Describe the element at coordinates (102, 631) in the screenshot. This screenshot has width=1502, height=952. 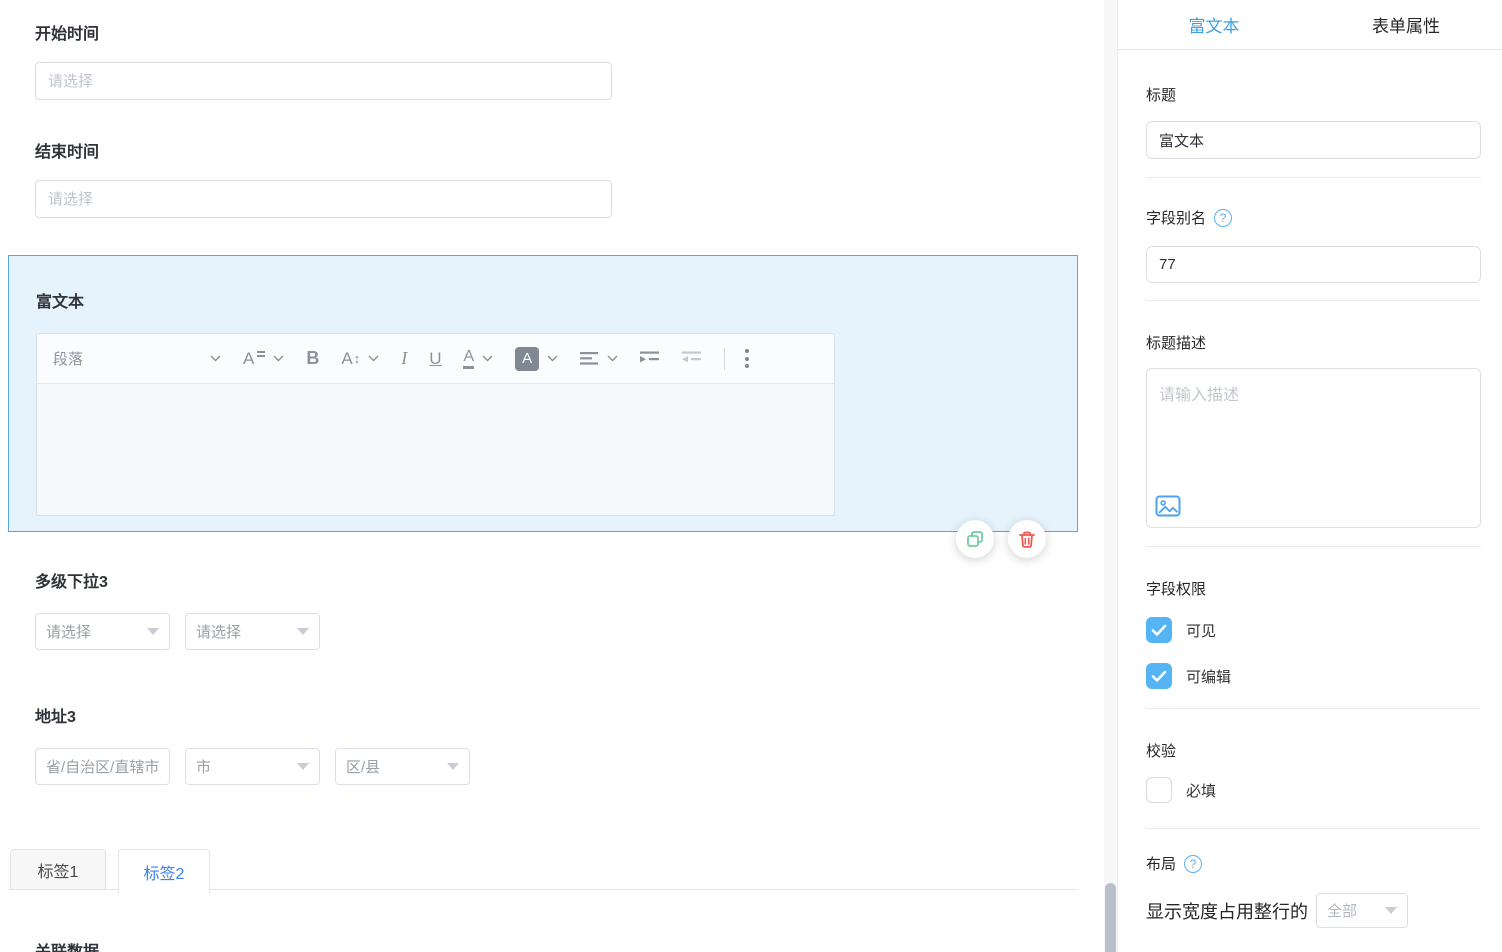
I see `multi-dropdown-select-1: 请选择` at that location.